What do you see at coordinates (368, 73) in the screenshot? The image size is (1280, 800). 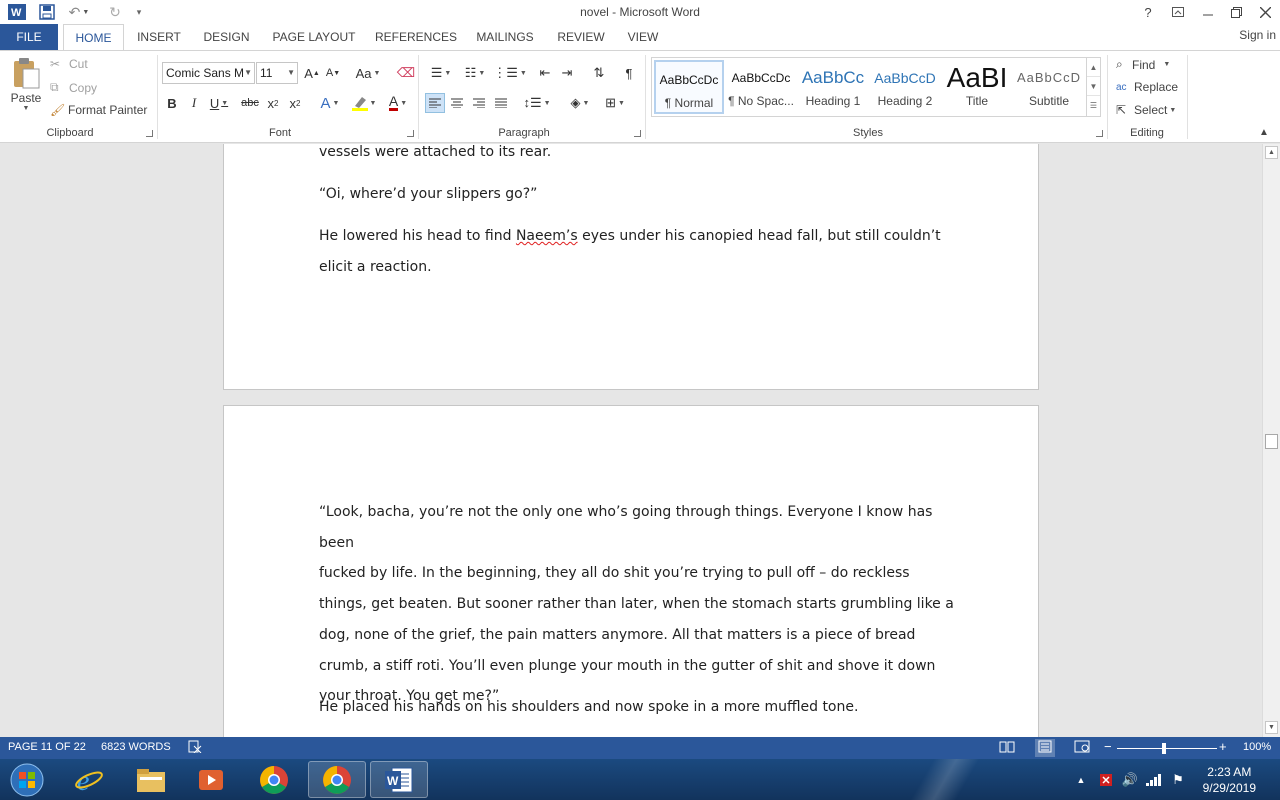 I see `change-case-icon: Aa ▼` at bounding box center [368, 73].